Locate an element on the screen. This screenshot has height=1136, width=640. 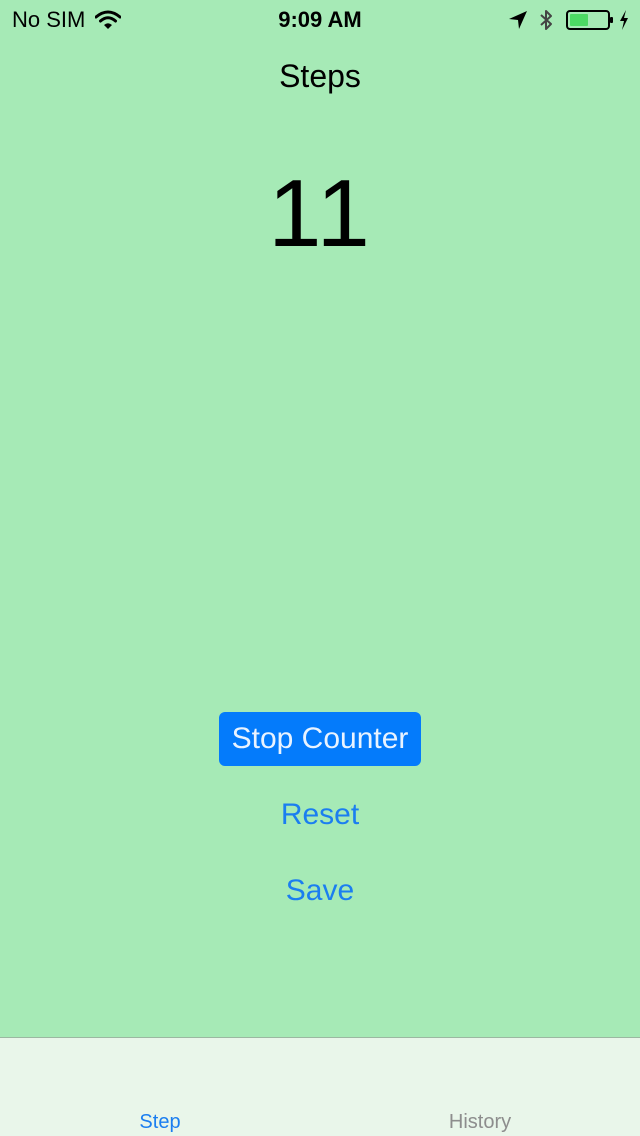
status-icons is located at coordinates (569, 20).